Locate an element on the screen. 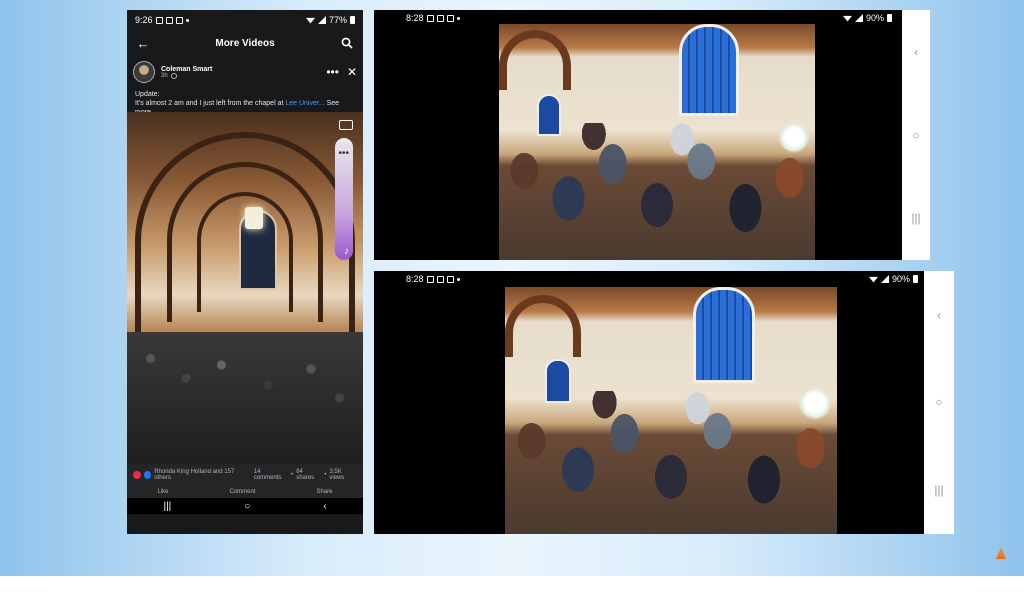 The image size is (1024, 600). status-time: 9:26 is located at coordinates (144, 20).